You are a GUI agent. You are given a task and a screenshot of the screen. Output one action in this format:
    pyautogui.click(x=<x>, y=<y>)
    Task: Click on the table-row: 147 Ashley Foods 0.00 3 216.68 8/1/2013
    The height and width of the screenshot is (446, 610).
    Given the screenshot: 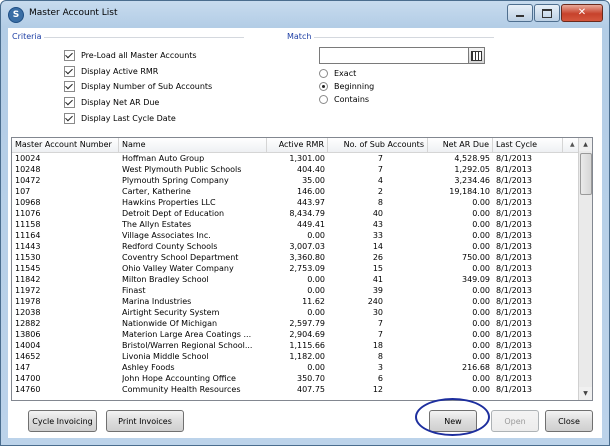 What is the action you would take?
    pyautogui.click(x=295, y=367)
    